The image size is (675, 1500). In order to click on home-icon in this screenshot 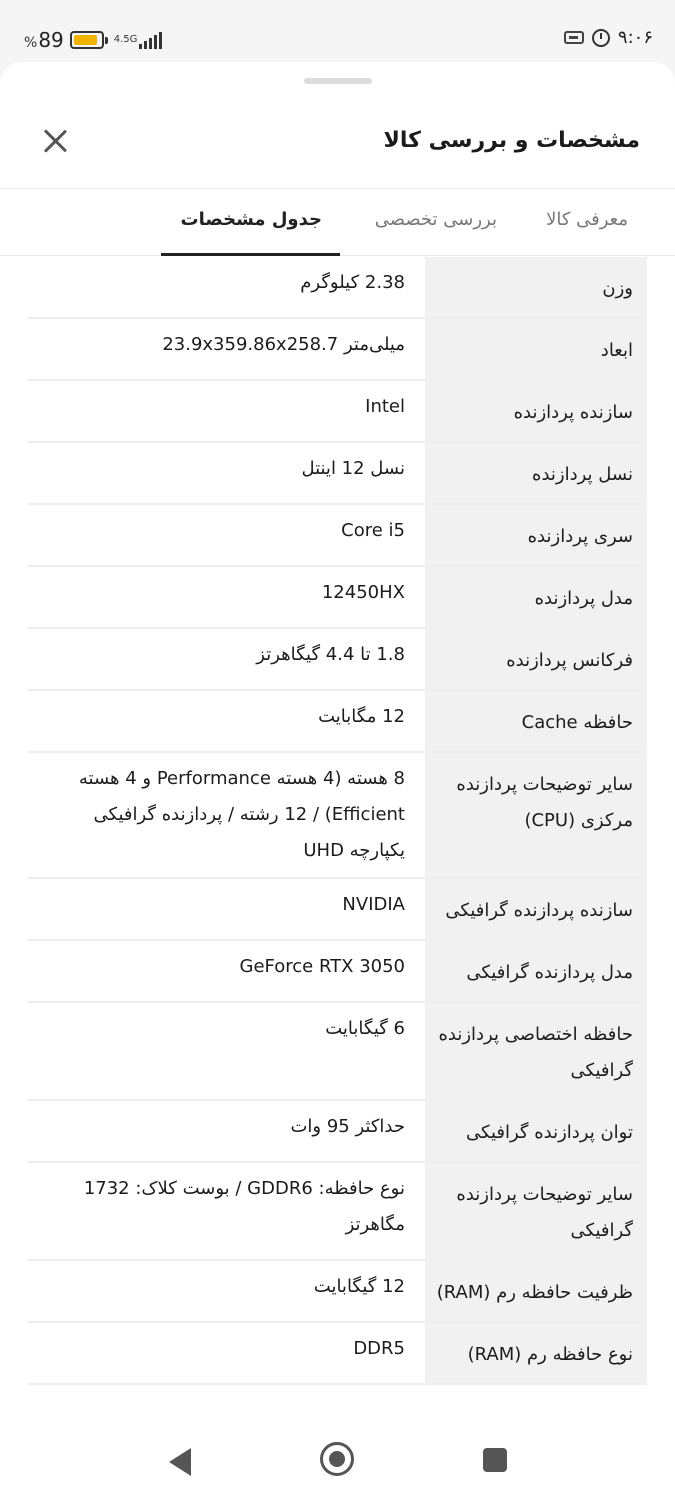, I will do `click(337, 1459)`.